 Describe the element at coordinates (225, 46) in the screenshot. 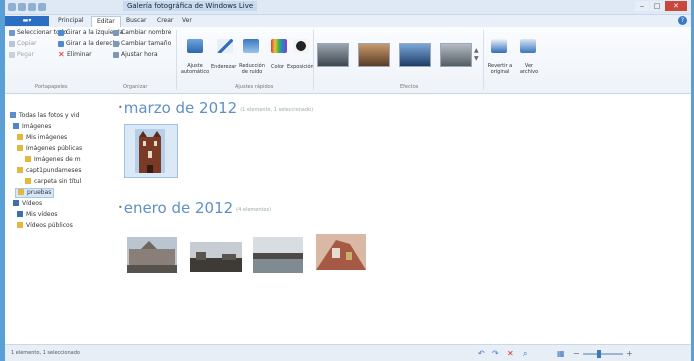

I see `straighten-icon` at that location.